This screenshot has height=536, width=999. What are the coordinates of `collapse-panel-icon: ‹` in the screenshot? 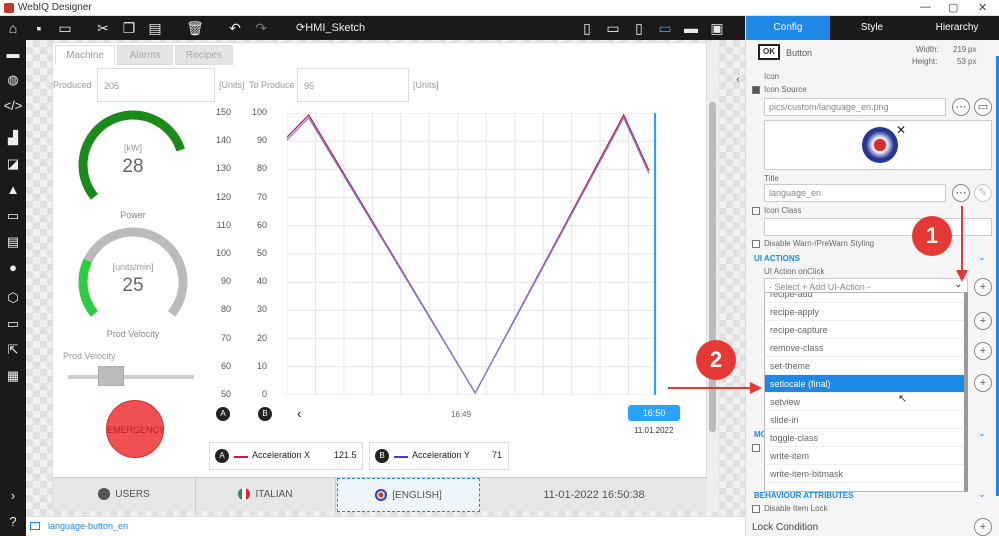 It's located at (738, 80).